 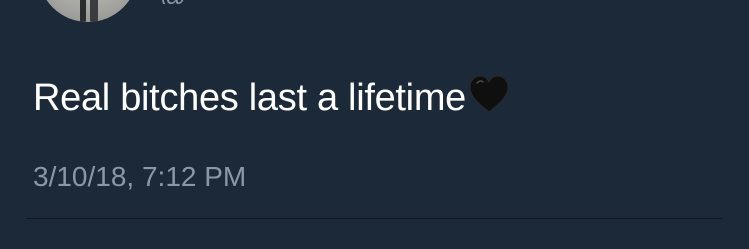 I want to click on tweet-text: Real bitches last a lifetime, so click(x=272, y=98).